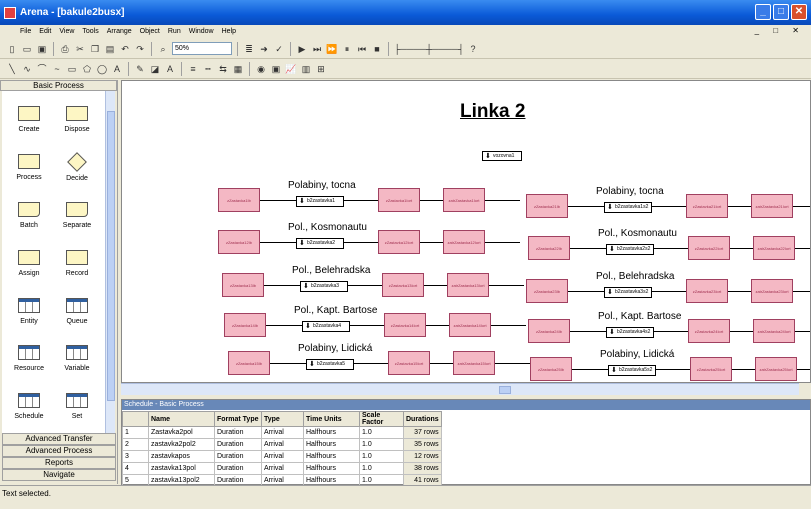 This screenshot has width=811, height=509. What do you see at coordinates (87, 69) in the screenshot?
I see `polygon-icon: ⬠` at bounding box center [87, 69].